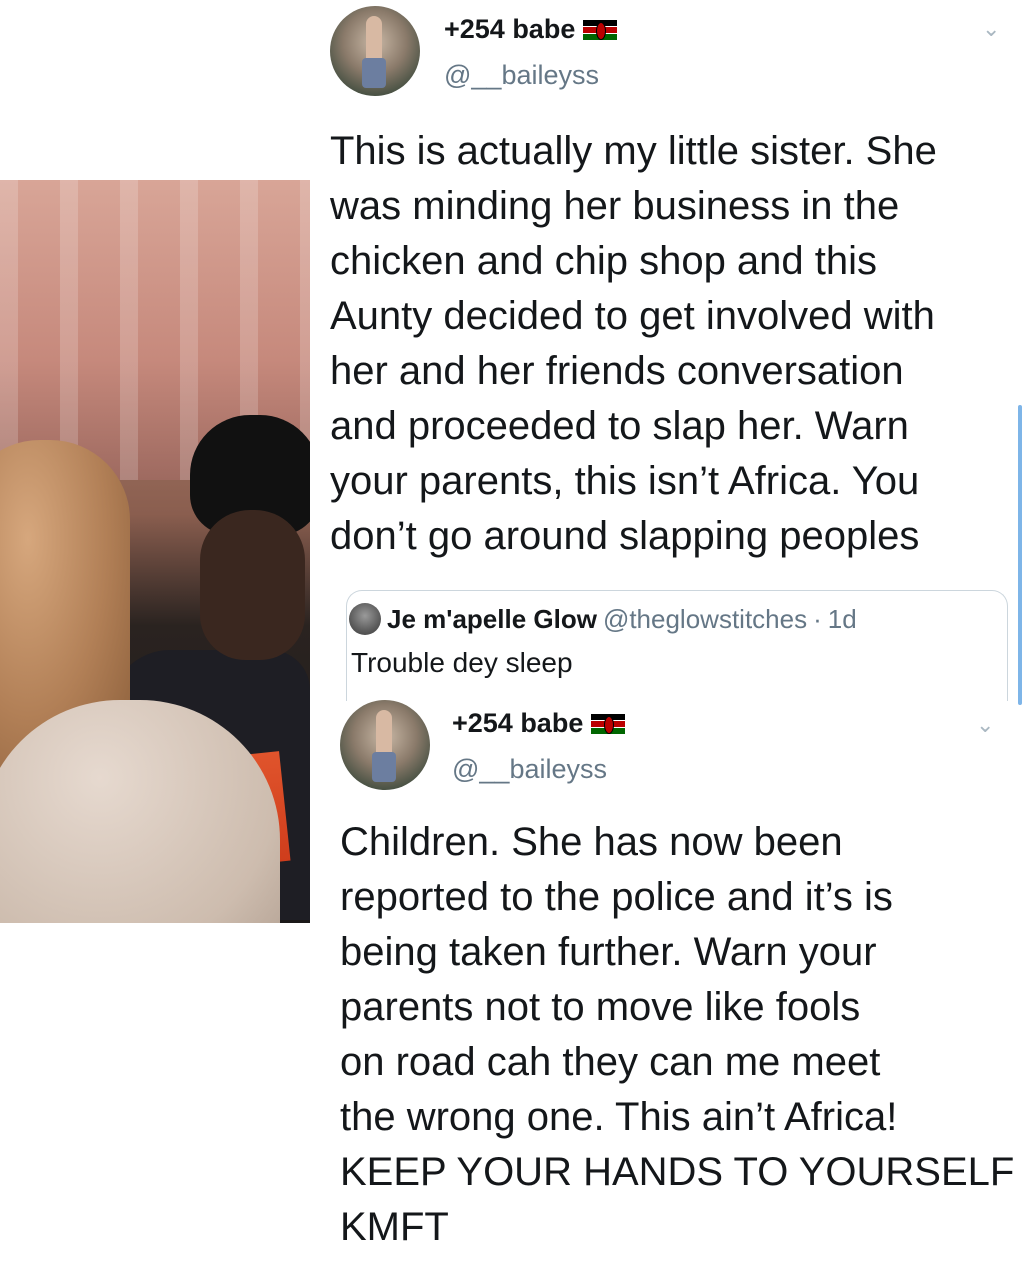 This screenshot has width=1024, height=1280. Describe the element at coordinates (462, 662) in the screenshot. I see `quoted-tweet-text: Trouble dey sleep` at that location.